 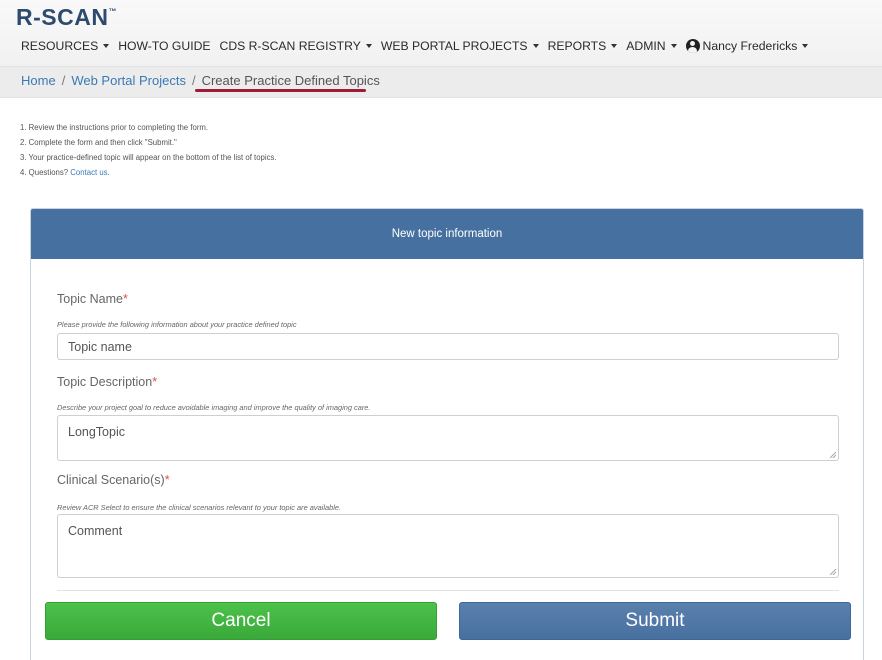 I want to click on panel-title: New topic information, so click(x=447, y=234).